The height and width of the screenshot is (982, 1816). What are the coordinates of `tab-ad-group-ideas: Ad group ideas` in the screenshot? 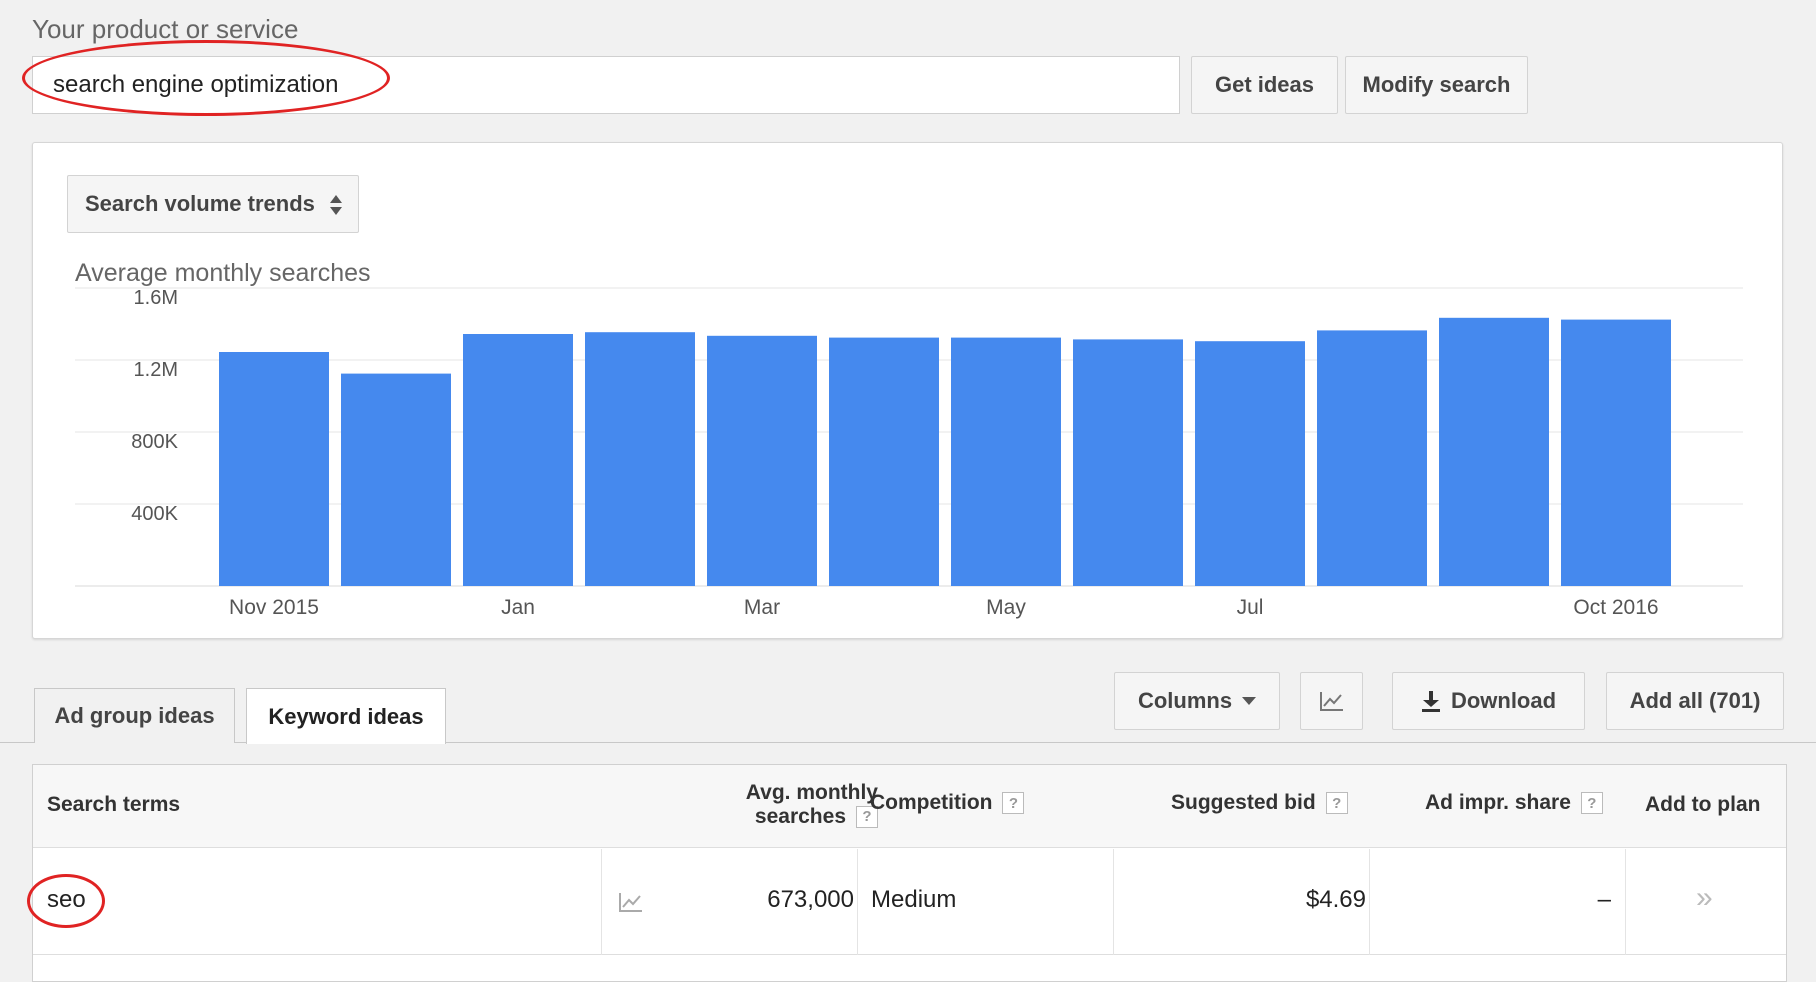 It's located at (134, 715).